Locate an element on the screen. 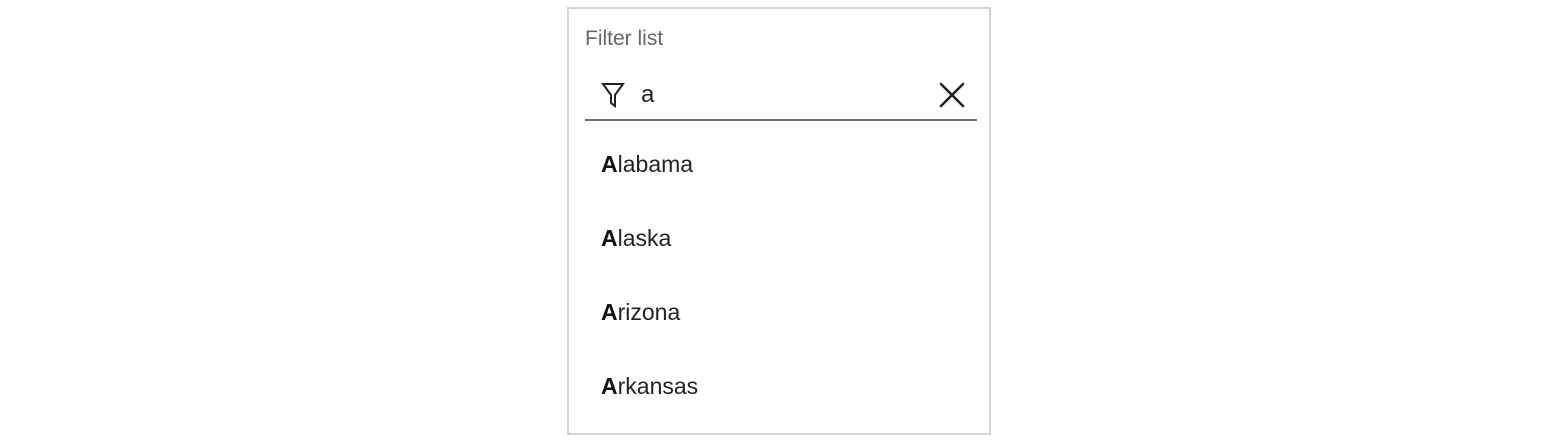 Image resolution: width=1560 pixels, height=444 pixels. list-item: Alabama is located at coordinates (781, 164).